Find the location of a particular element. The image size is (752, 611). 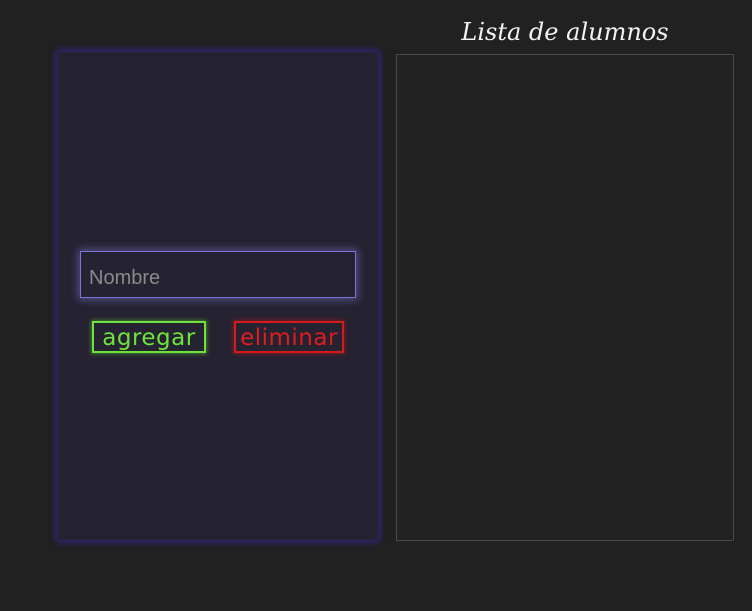

list-title: Lista de alumnos is located at coordinates (565, 32).